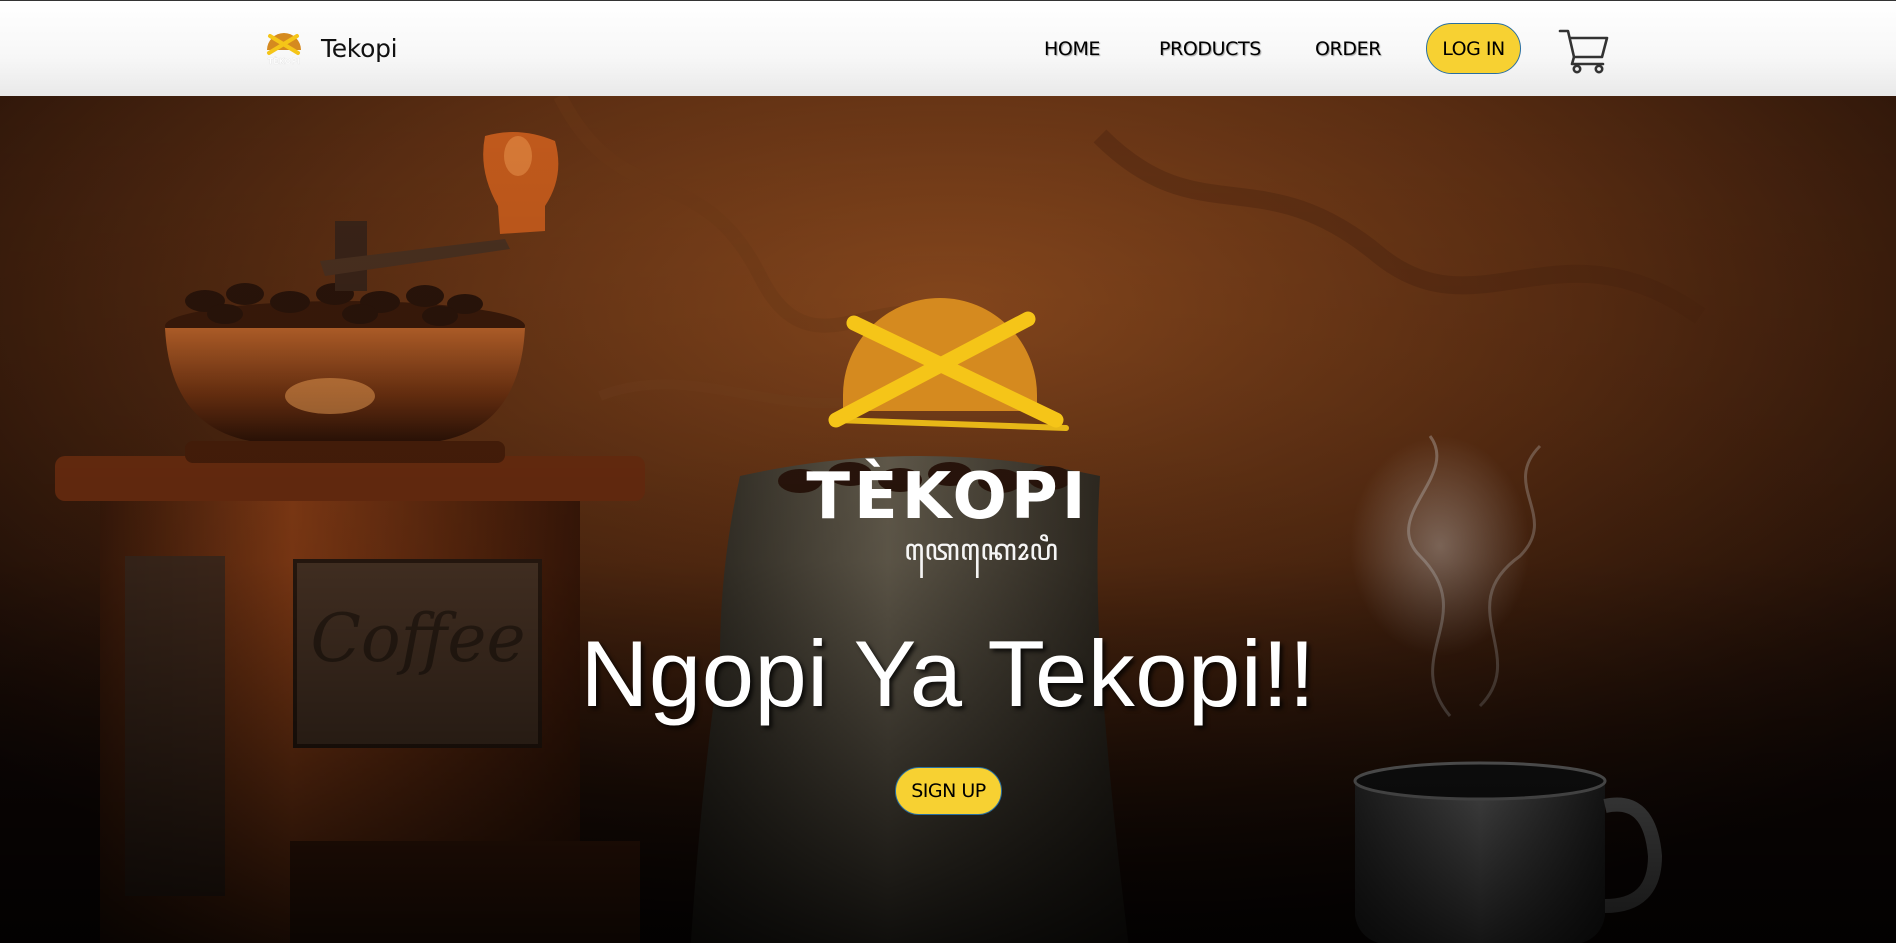 Image resolution: width=1896 pixels, height=943 pixels. I want to click on shopping-cart-icon, so click(1584, 51).